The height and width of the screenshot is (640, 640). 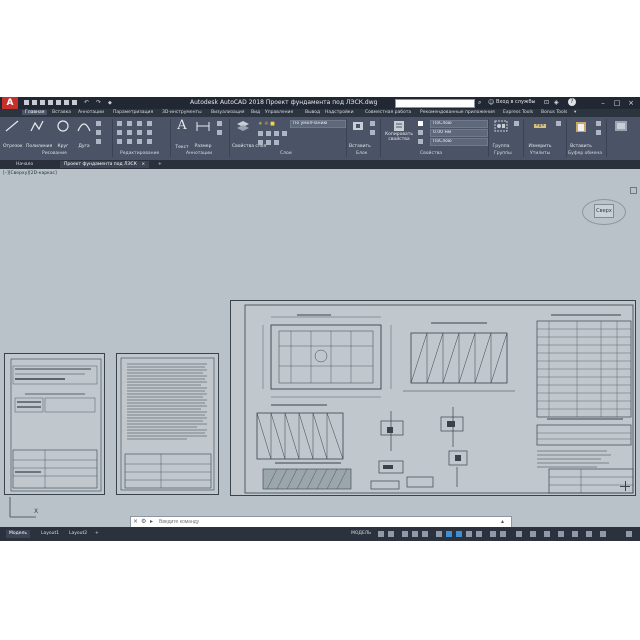 I want to click on tab-addins: Надстройки, so click(x=339, y=112).